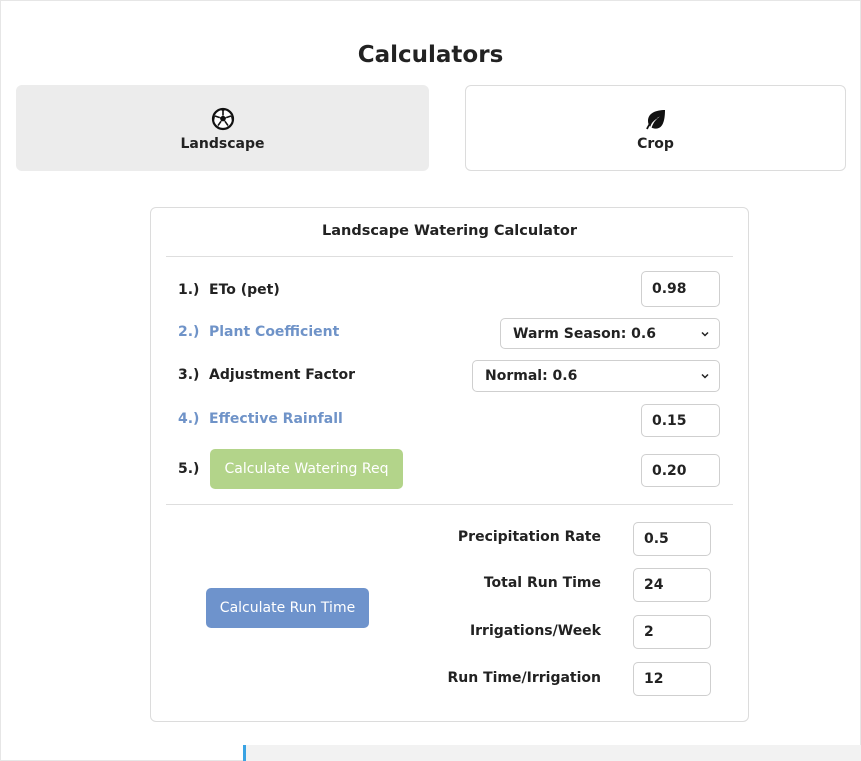 The image size is (861, 761). What do you see at coordinates (306, 469) in the screenshot?
I see `calculate-watering-req-button: Calculate Watering Req` at bounding box center [306, 469].